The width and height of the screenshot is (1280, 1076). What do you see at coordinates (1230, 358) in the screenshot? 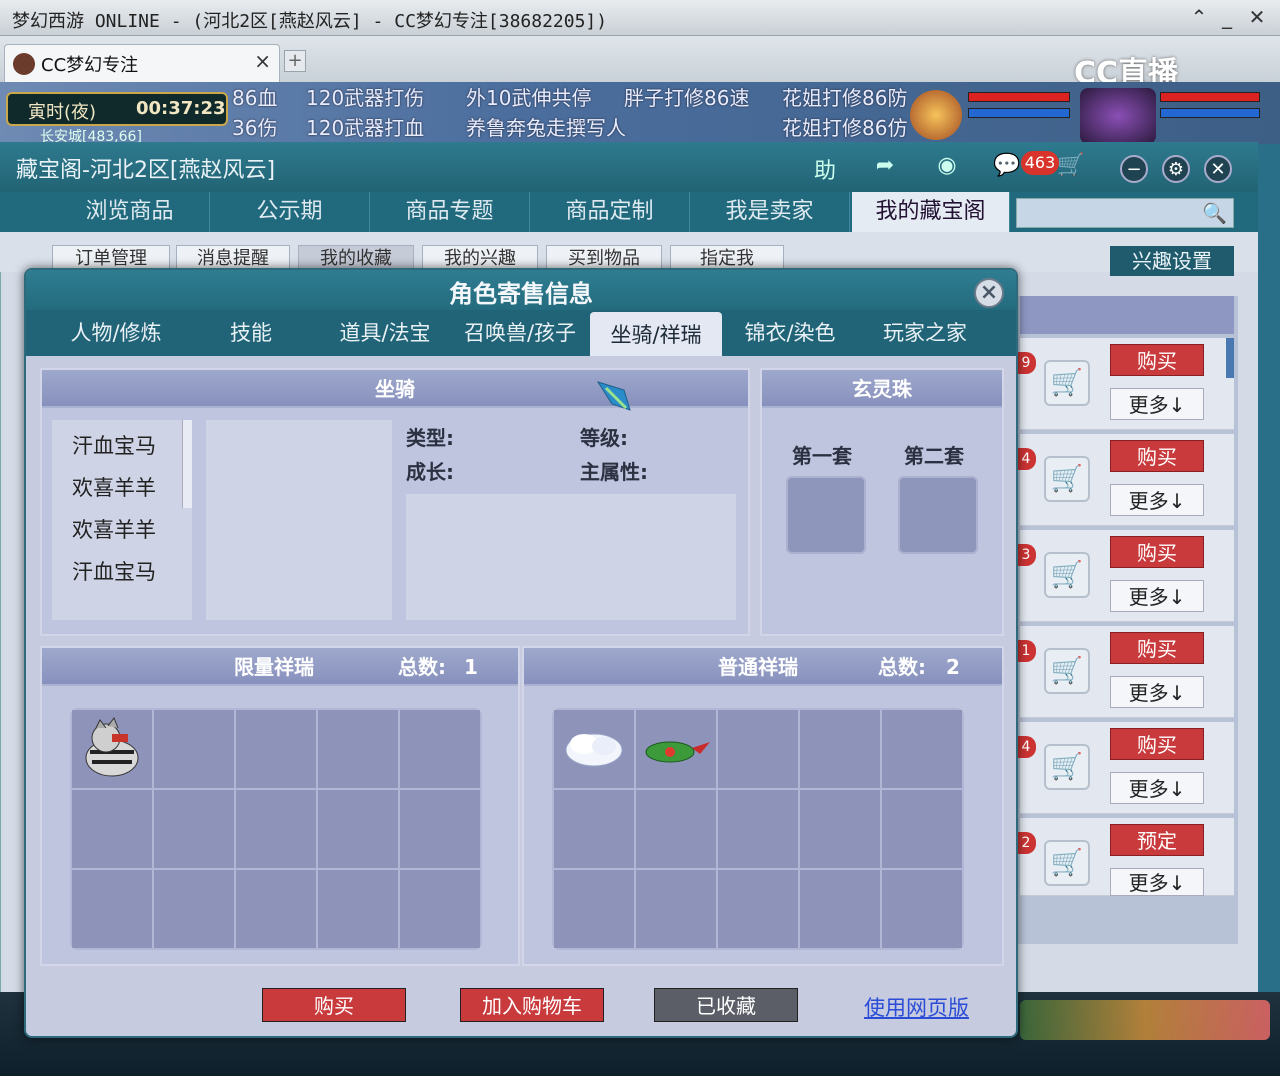
I see `list-scrollbar` at bounding box center [1230, 358].